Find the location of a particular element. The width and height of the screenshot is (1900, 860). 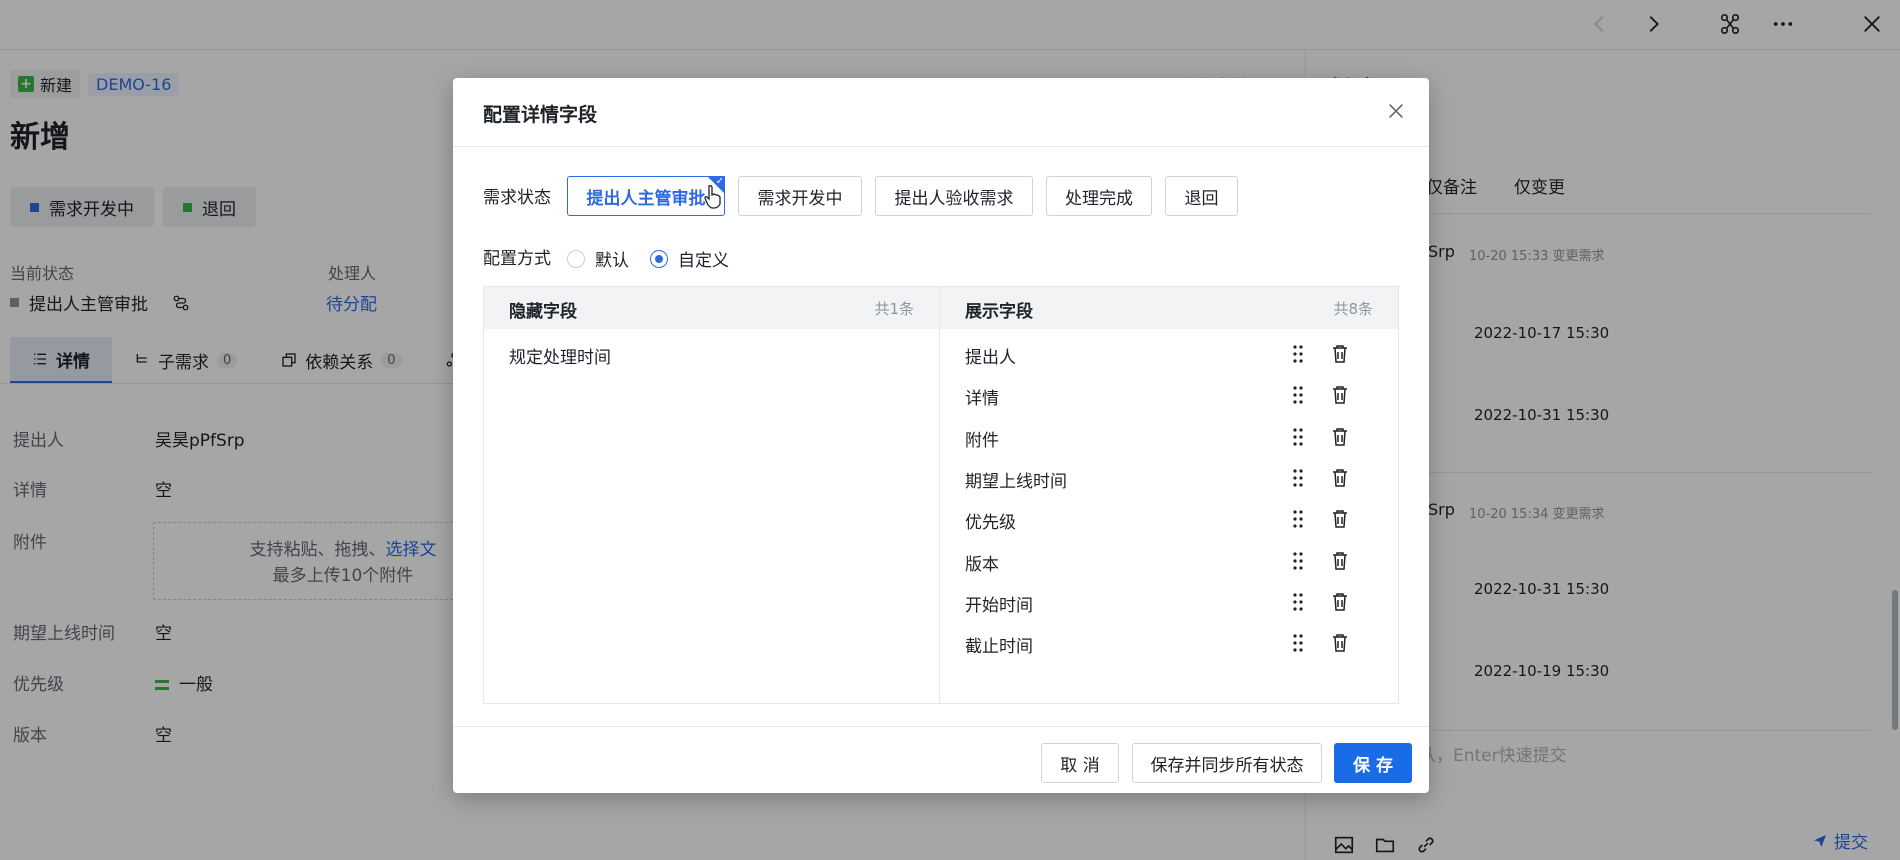

mode-custom-radio: 自定义 is located at coordinates (689, 258).